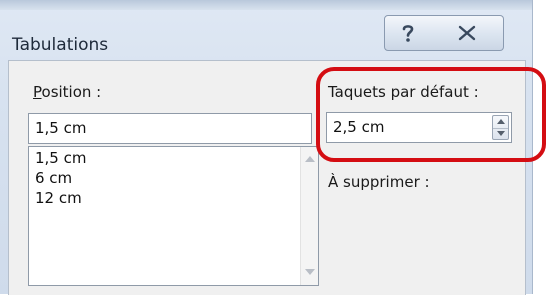 Image resolution: width=554 pixels, height=295 pixels. What do you see at coordinates (60, 158) in the screenshot?
I see `list-item: 1,5 cm` at bounding box center [60, 158].